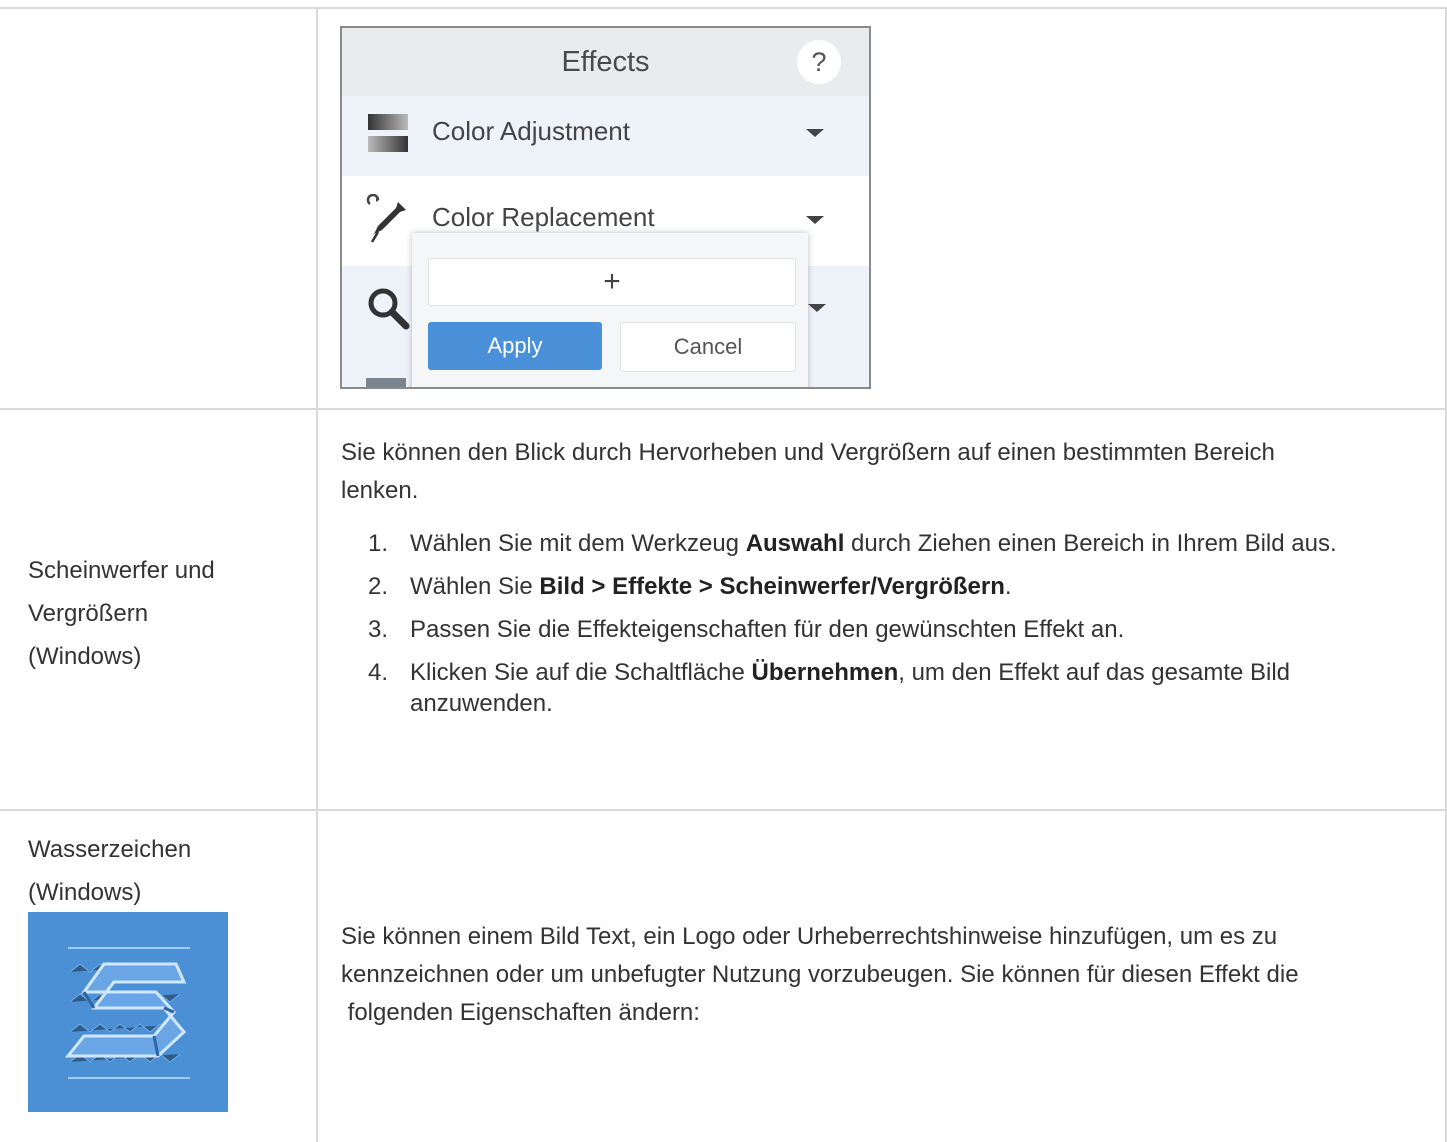 Image resolution: width=1447 pixels, height=1142 pixels. Describe the element at coordinates (317, 574) in the screenshot. I see `table-column-divider` at that location.